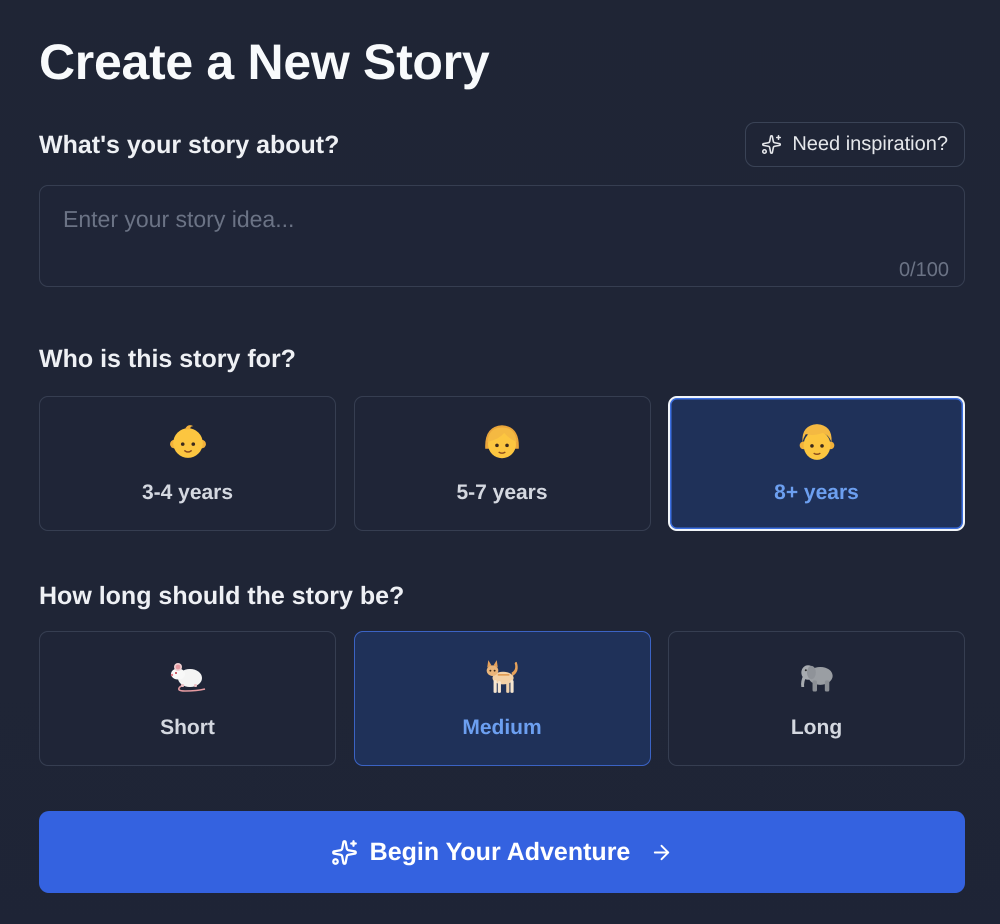  What do you see at coordinates (187, 698) in the screenshot?
I see `length-option-card: Short` at bounding box center [187, 698].